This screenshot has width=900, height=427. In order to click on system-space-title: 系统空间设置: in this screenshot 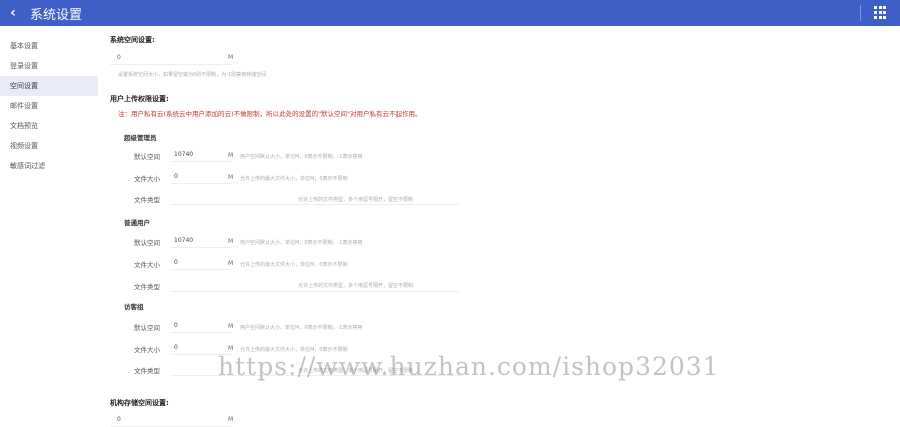, I will do `click(132, 40)`.